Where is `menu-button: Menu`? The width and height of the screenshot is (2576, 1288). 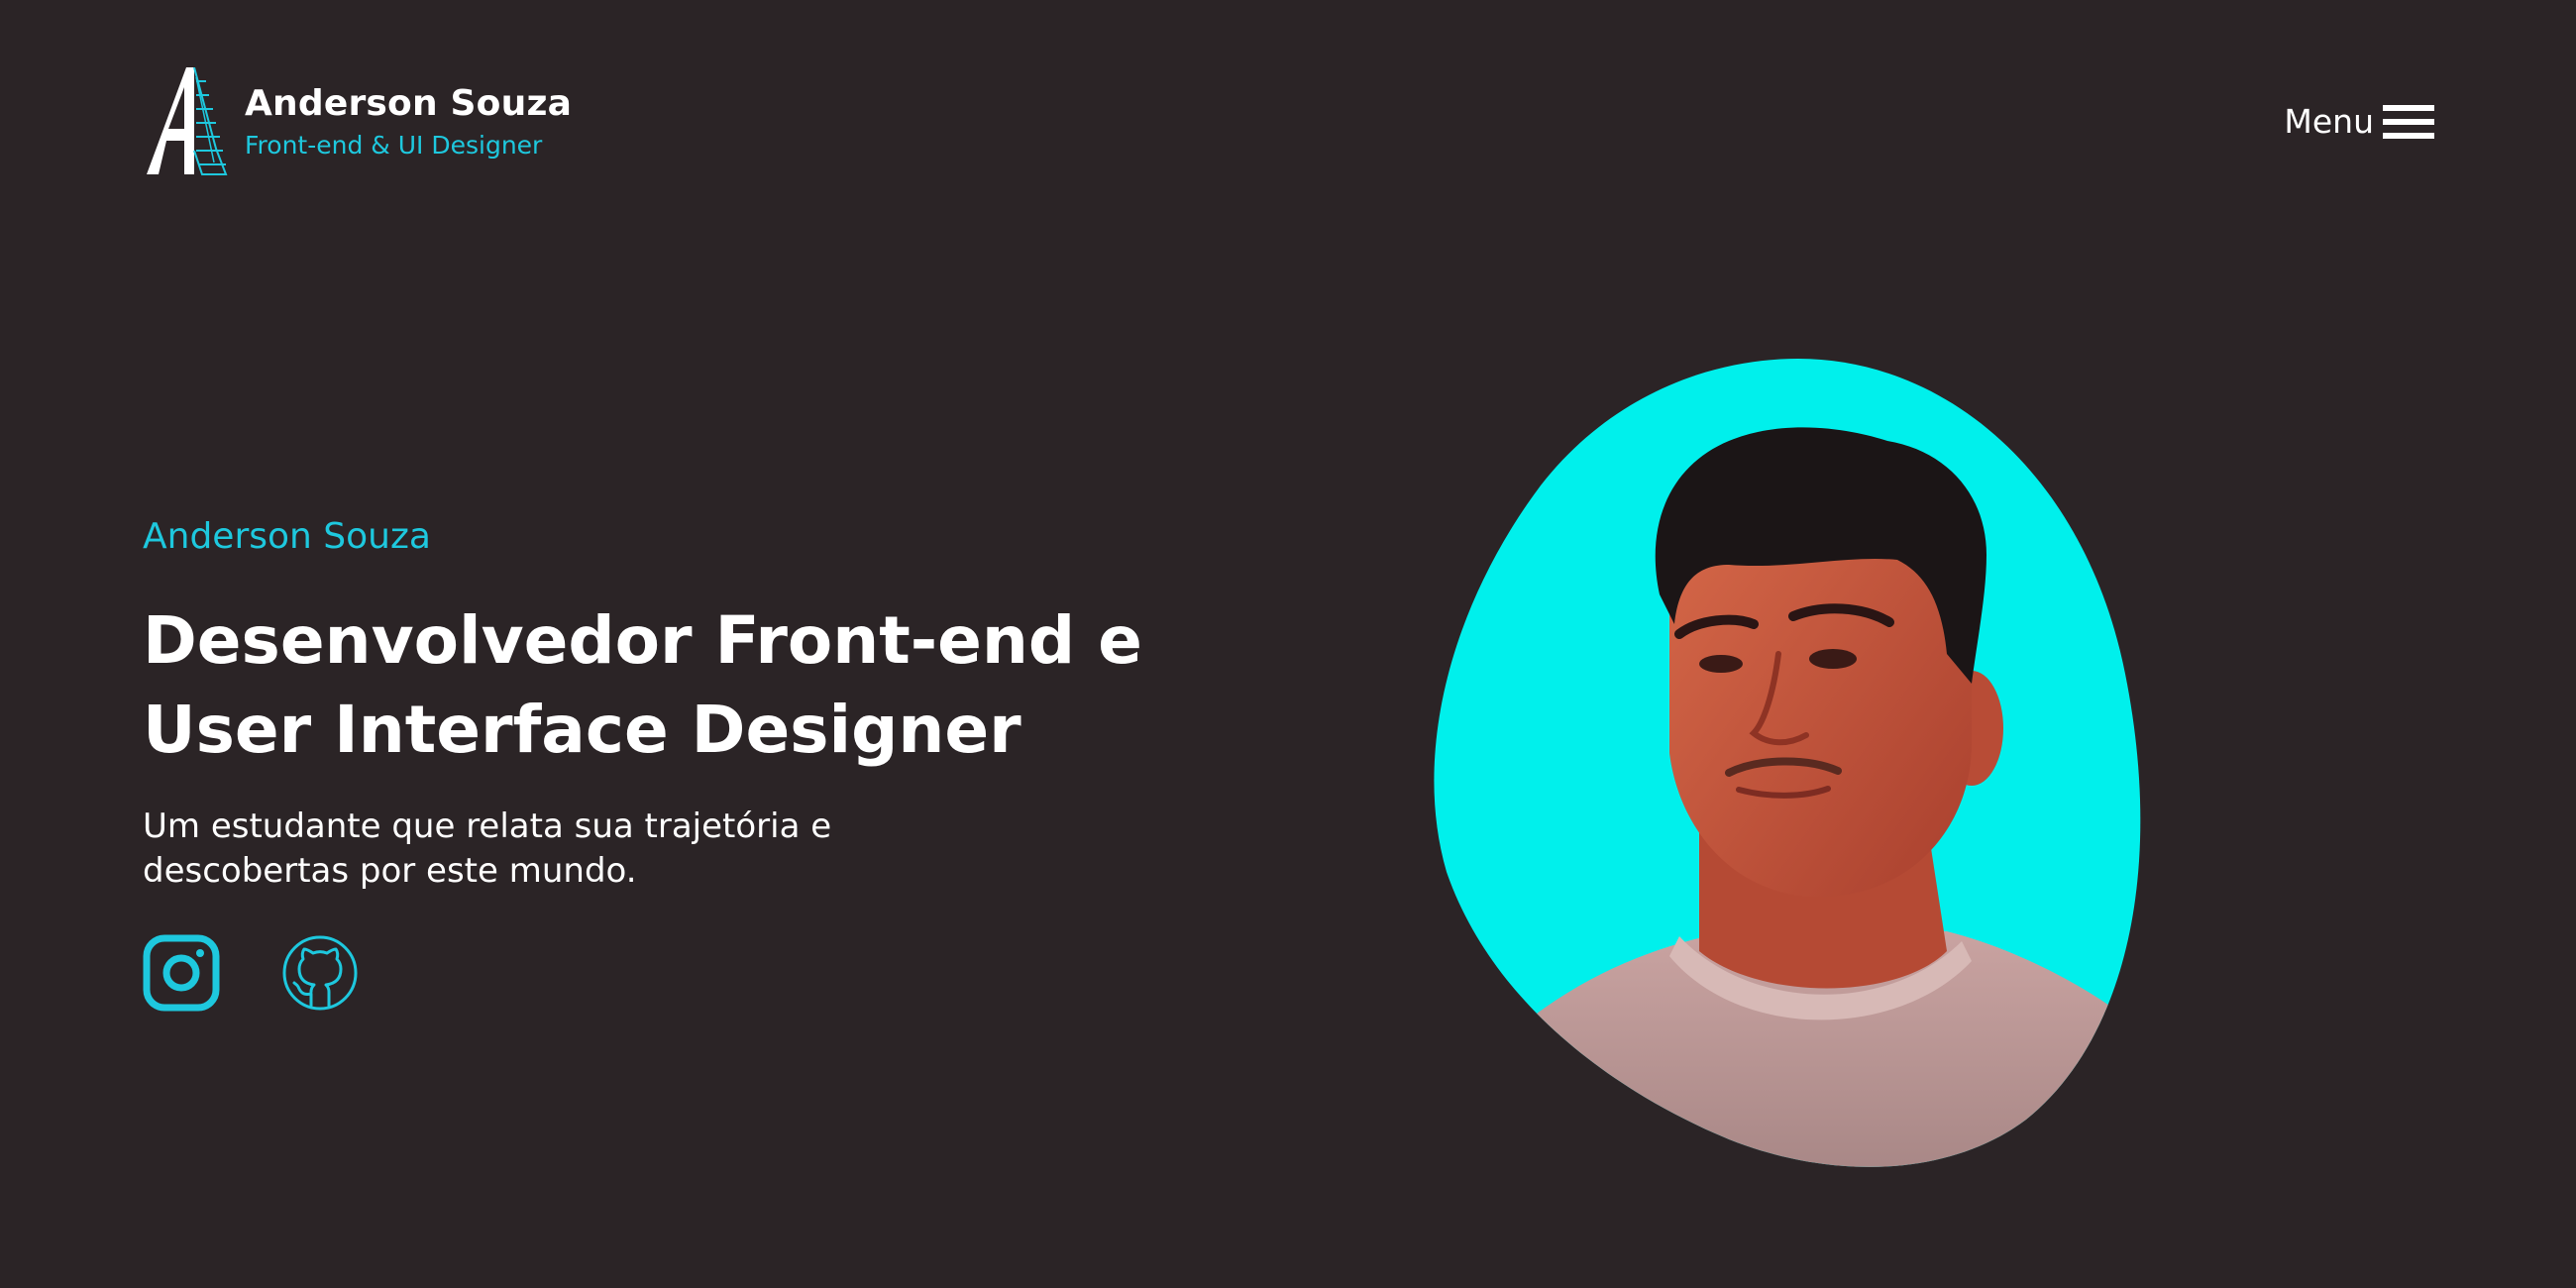 menu-button: Menu is located at coordinates (2359, 122).